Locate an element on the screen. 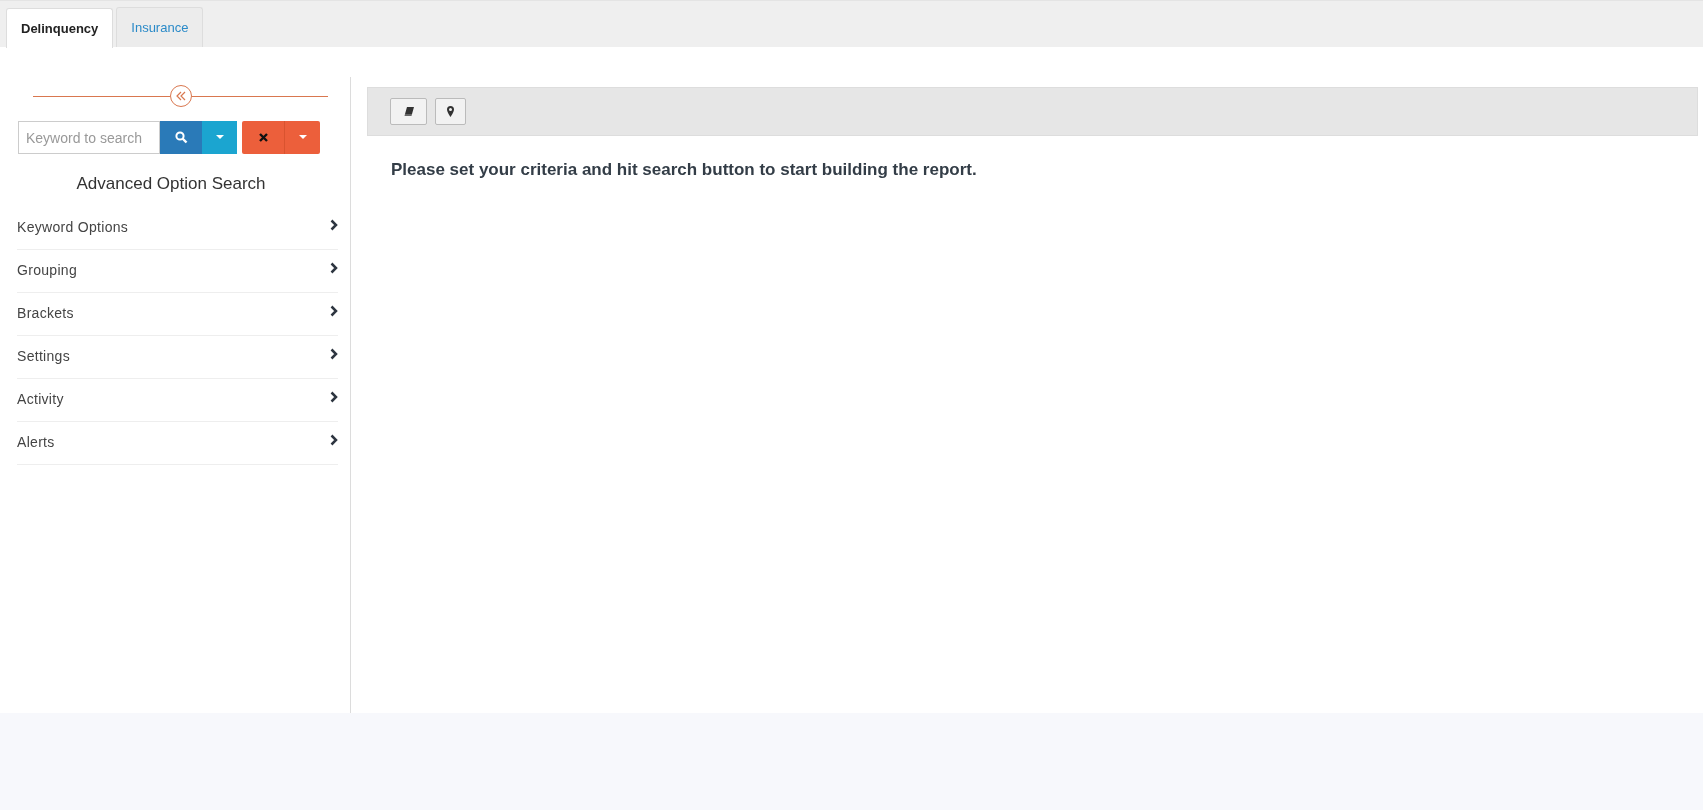  collapse-button is located at coordinates (180, 96).